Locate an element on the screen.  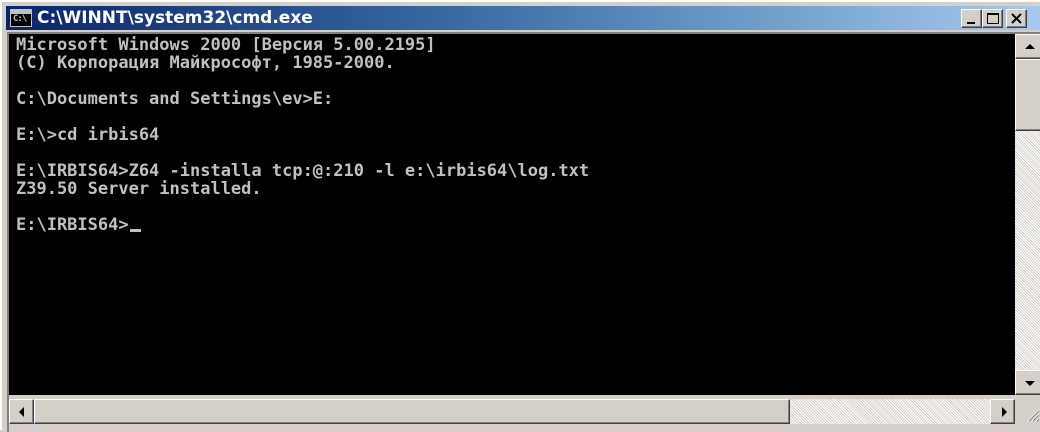
console-line: C:\Documents and Settings\ev>E: is located at coordinates (175, 99).